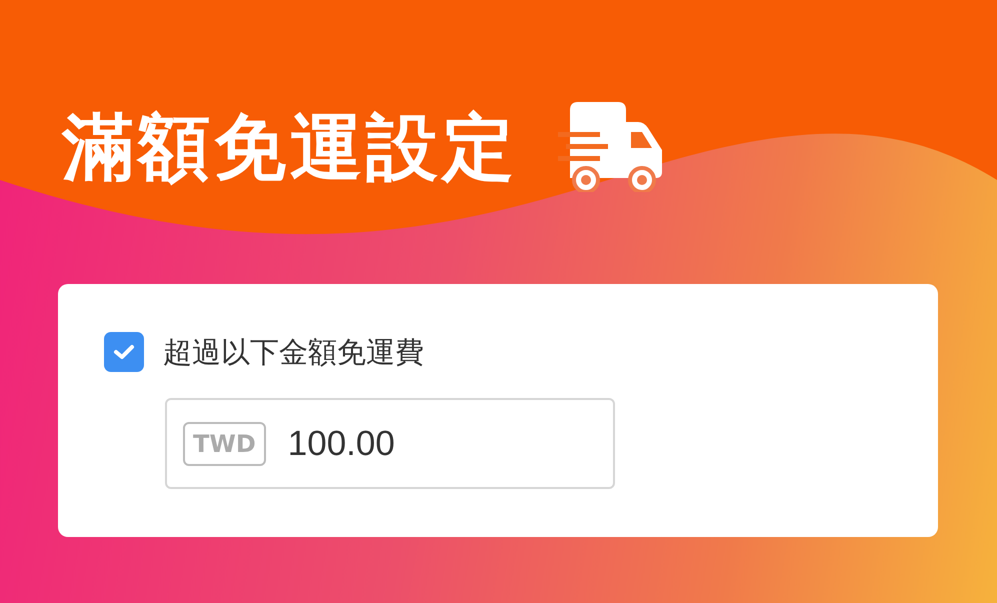 The height and width of the screenshot is (603, 997). What do you see at coordinates (611, 147) in the screenshot?
I see `truck-icon` at bounding box center [611, 147].